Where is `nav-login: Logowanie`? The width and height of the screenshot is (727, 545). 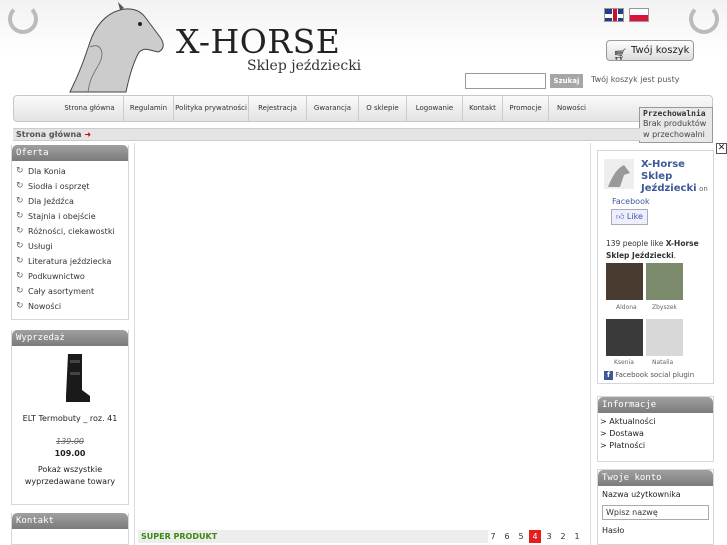 nav-login: Logowanie is located at coordinates (435, 108).